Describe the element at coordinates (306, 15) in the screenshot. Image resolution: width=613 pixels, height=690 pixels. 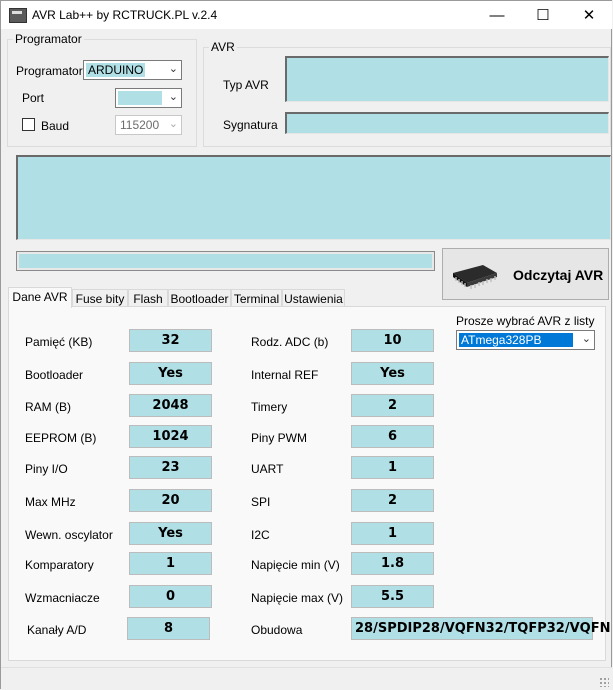
I see `title-bar: AVR Lab++ by RCTRUCK.PL v.2.4 — ☐ ✕` at that location.